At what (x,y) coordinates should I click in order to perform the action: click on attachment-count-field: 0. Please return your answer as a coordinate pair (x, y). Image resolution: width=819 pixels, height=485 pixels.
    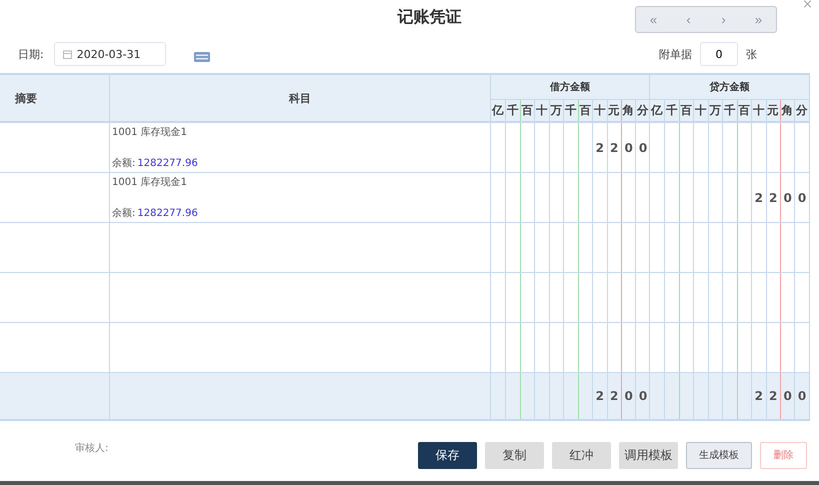
    Looking at the image, I should click on (719, 54).